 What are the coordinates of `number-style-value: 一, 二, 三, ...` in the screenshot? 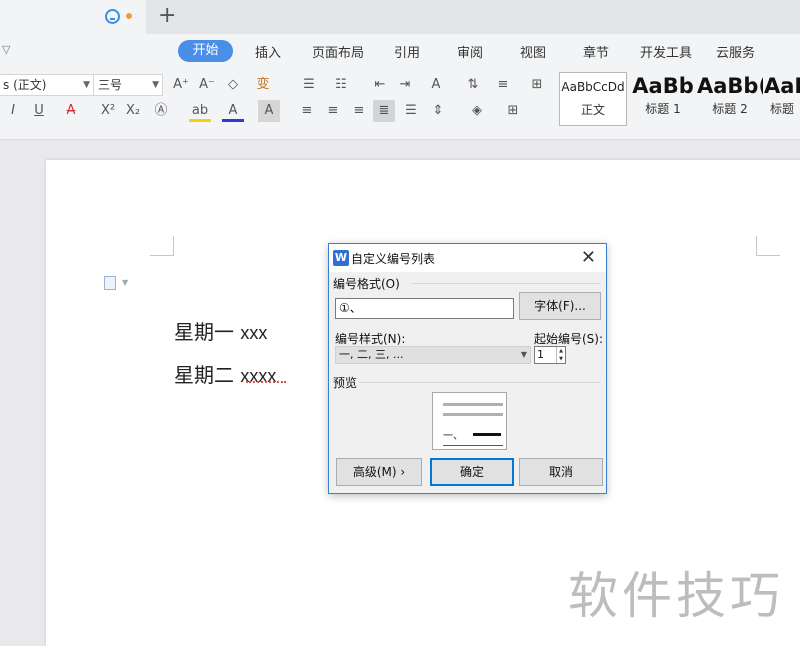 It's located at (371, 354).